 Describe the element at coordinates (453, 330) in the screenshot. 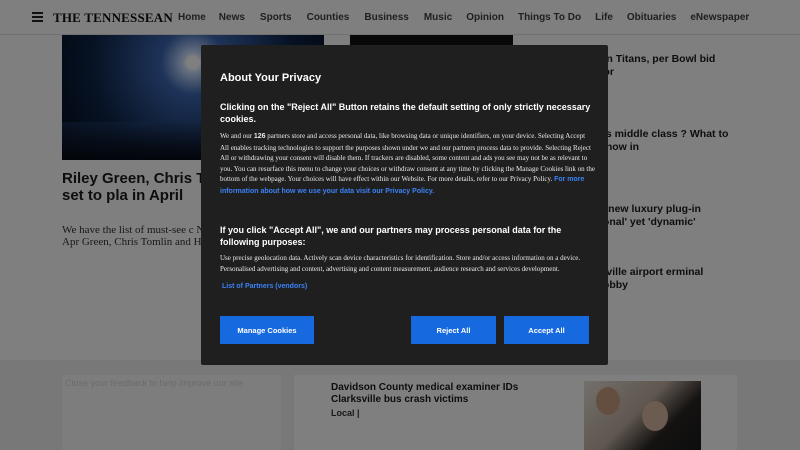

I see `reject-all-button: Reject All` at that location.